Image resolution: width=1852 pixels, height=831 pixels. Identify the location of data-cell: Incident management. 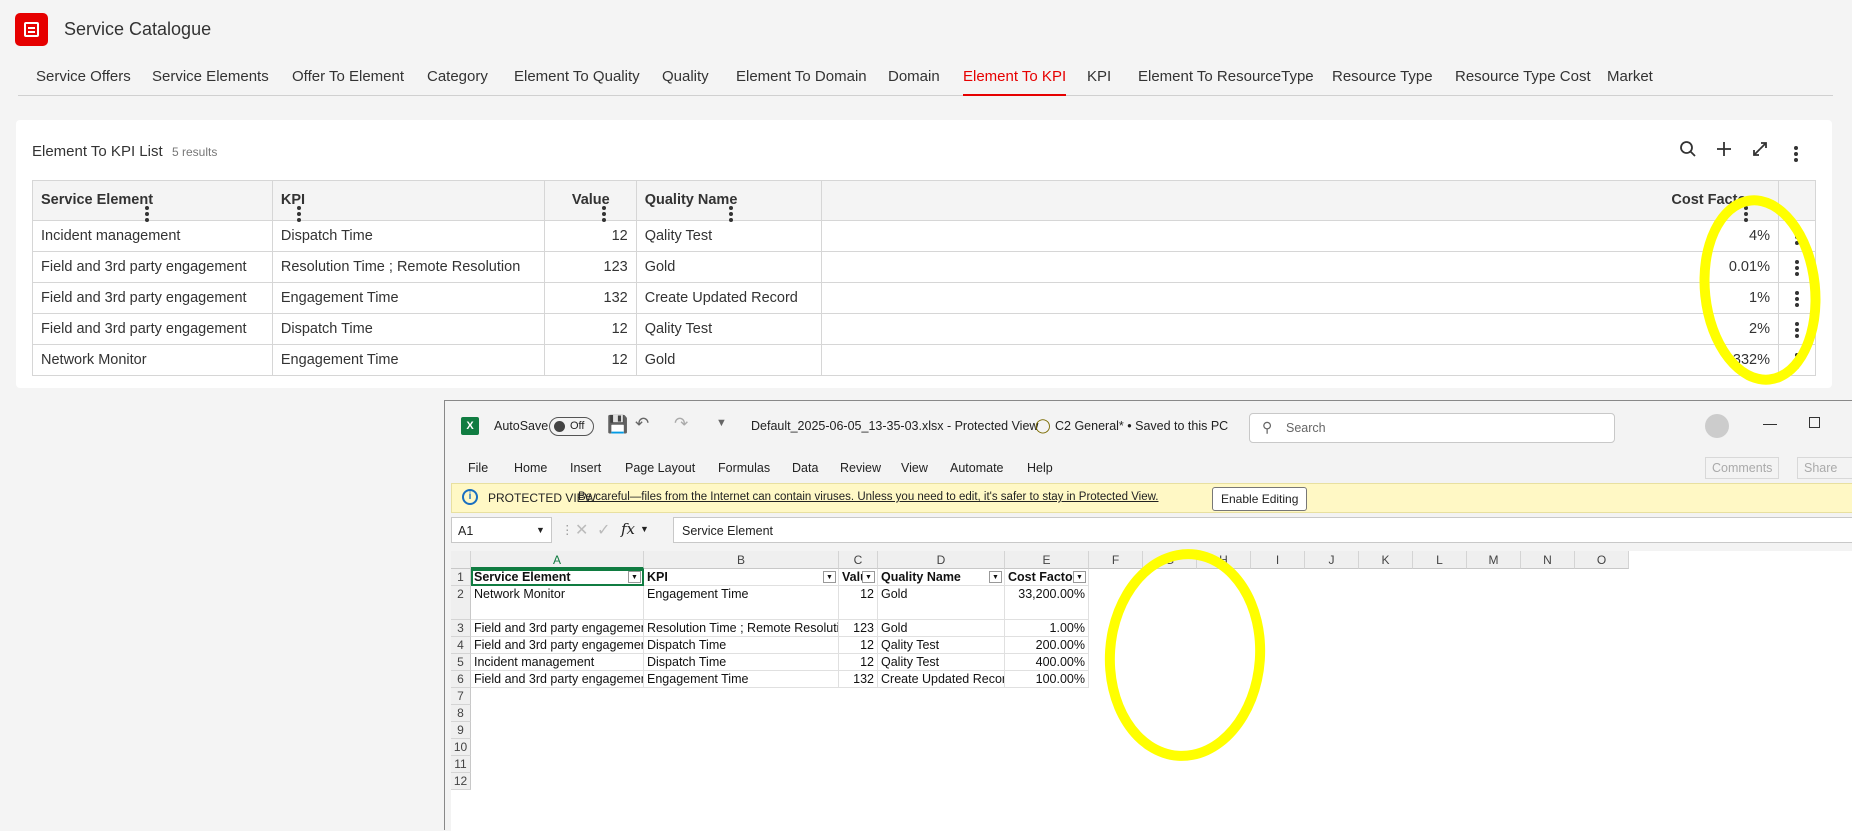
(557, 662).